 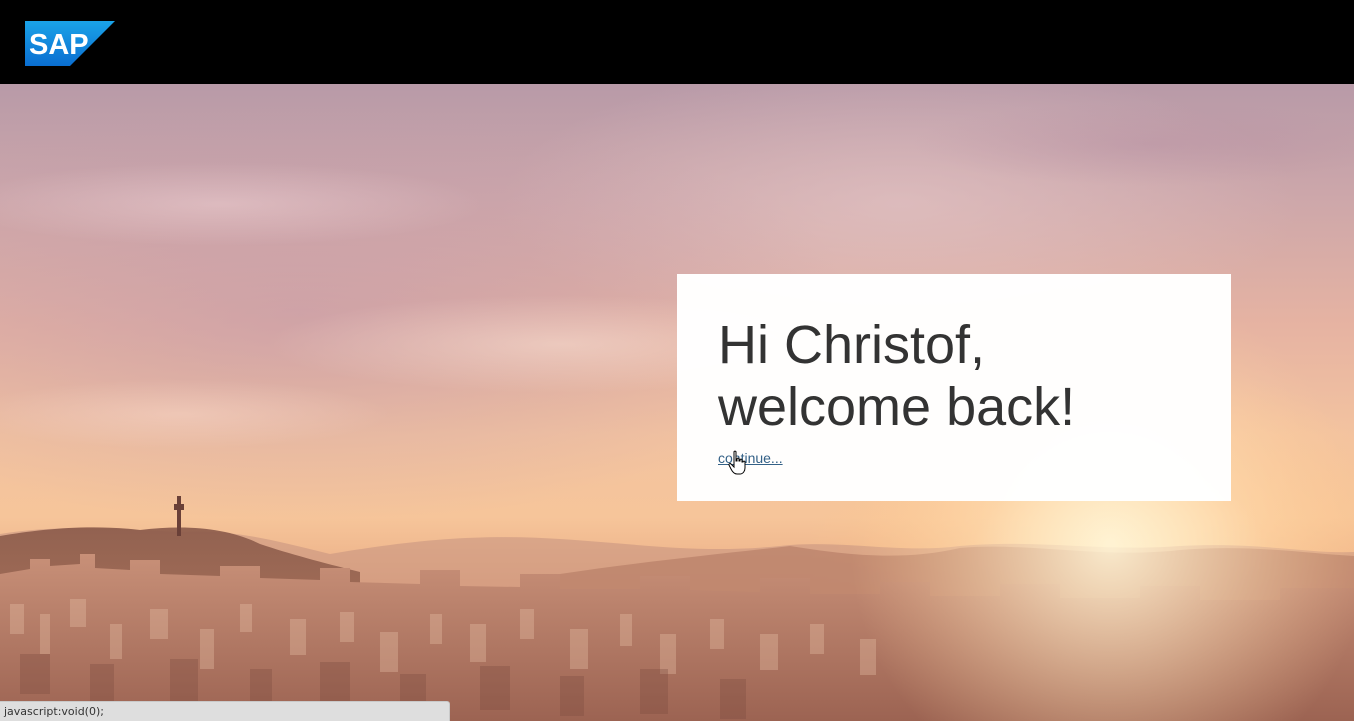 I want to click on greeting-line-1: Hi Christof,, so click(x=852, y=345).